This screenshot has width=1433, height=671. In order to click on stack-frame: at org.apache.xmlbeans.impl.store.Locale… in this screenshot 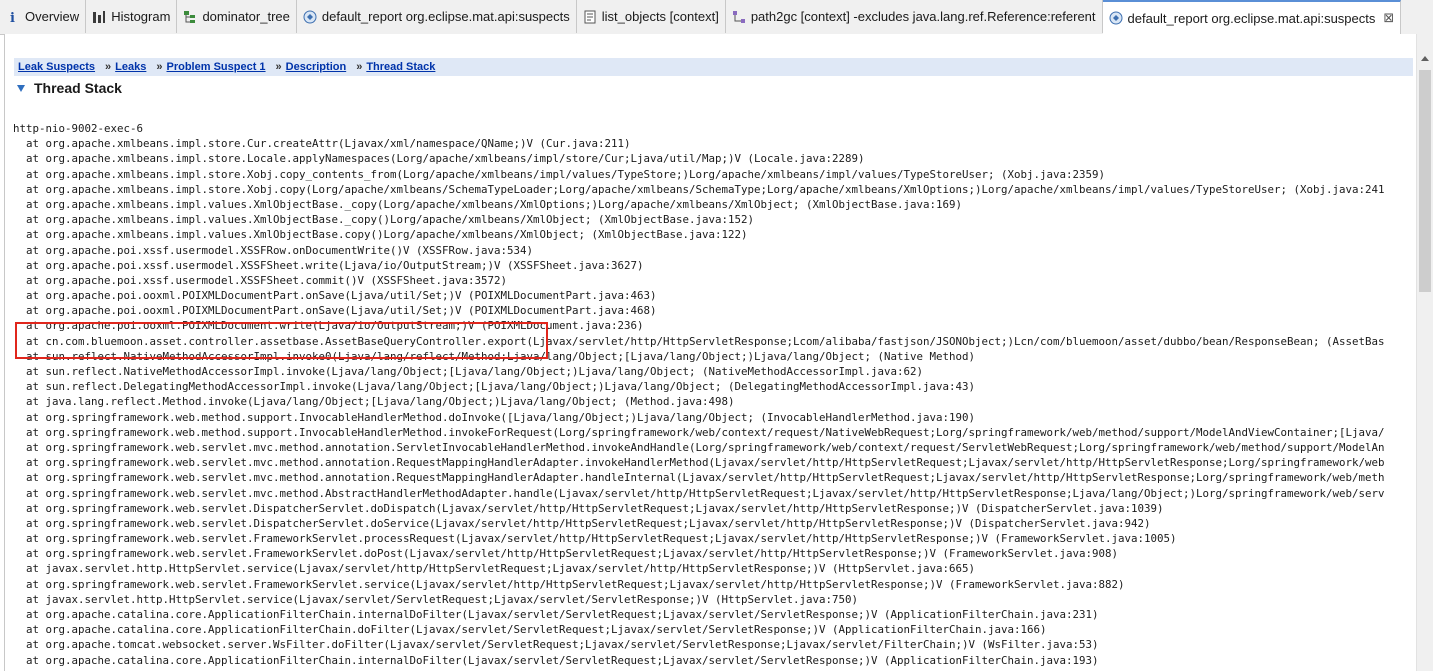, I will do `click(439, 159)`.